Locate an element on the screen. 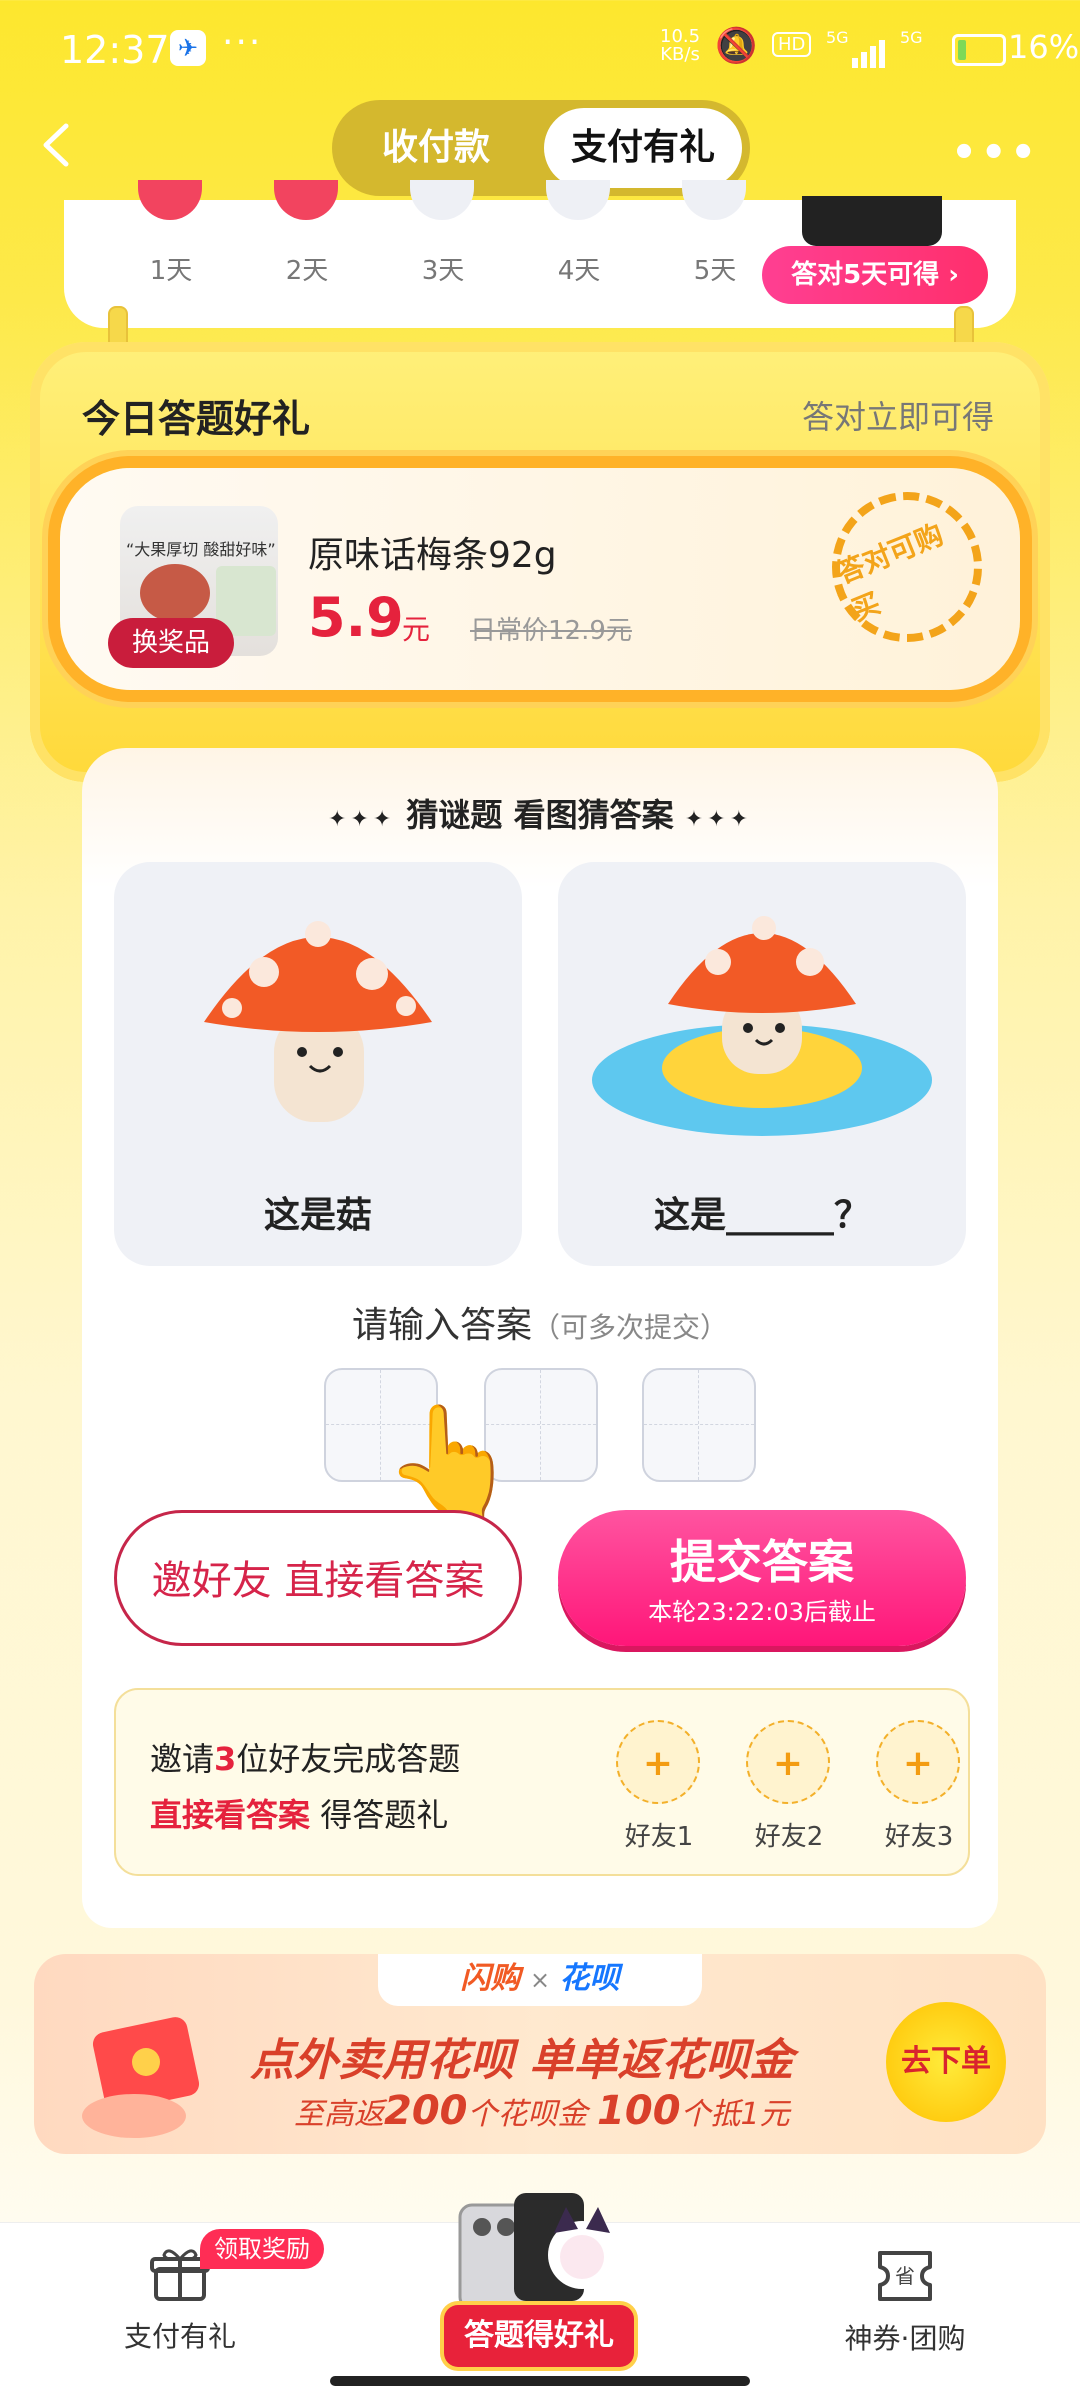  signal-5g-label: 5G is located at coordinates (837, 37).